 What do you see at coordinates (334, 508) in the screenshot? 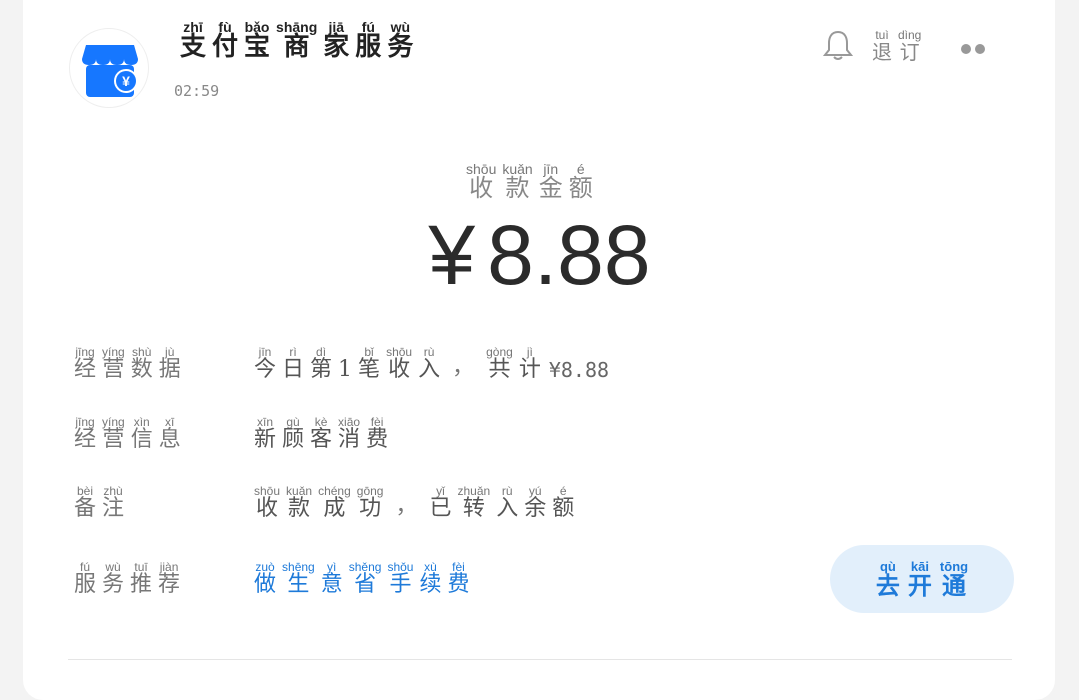
I see `hanzi: 成` at bounding box center [334, 508].